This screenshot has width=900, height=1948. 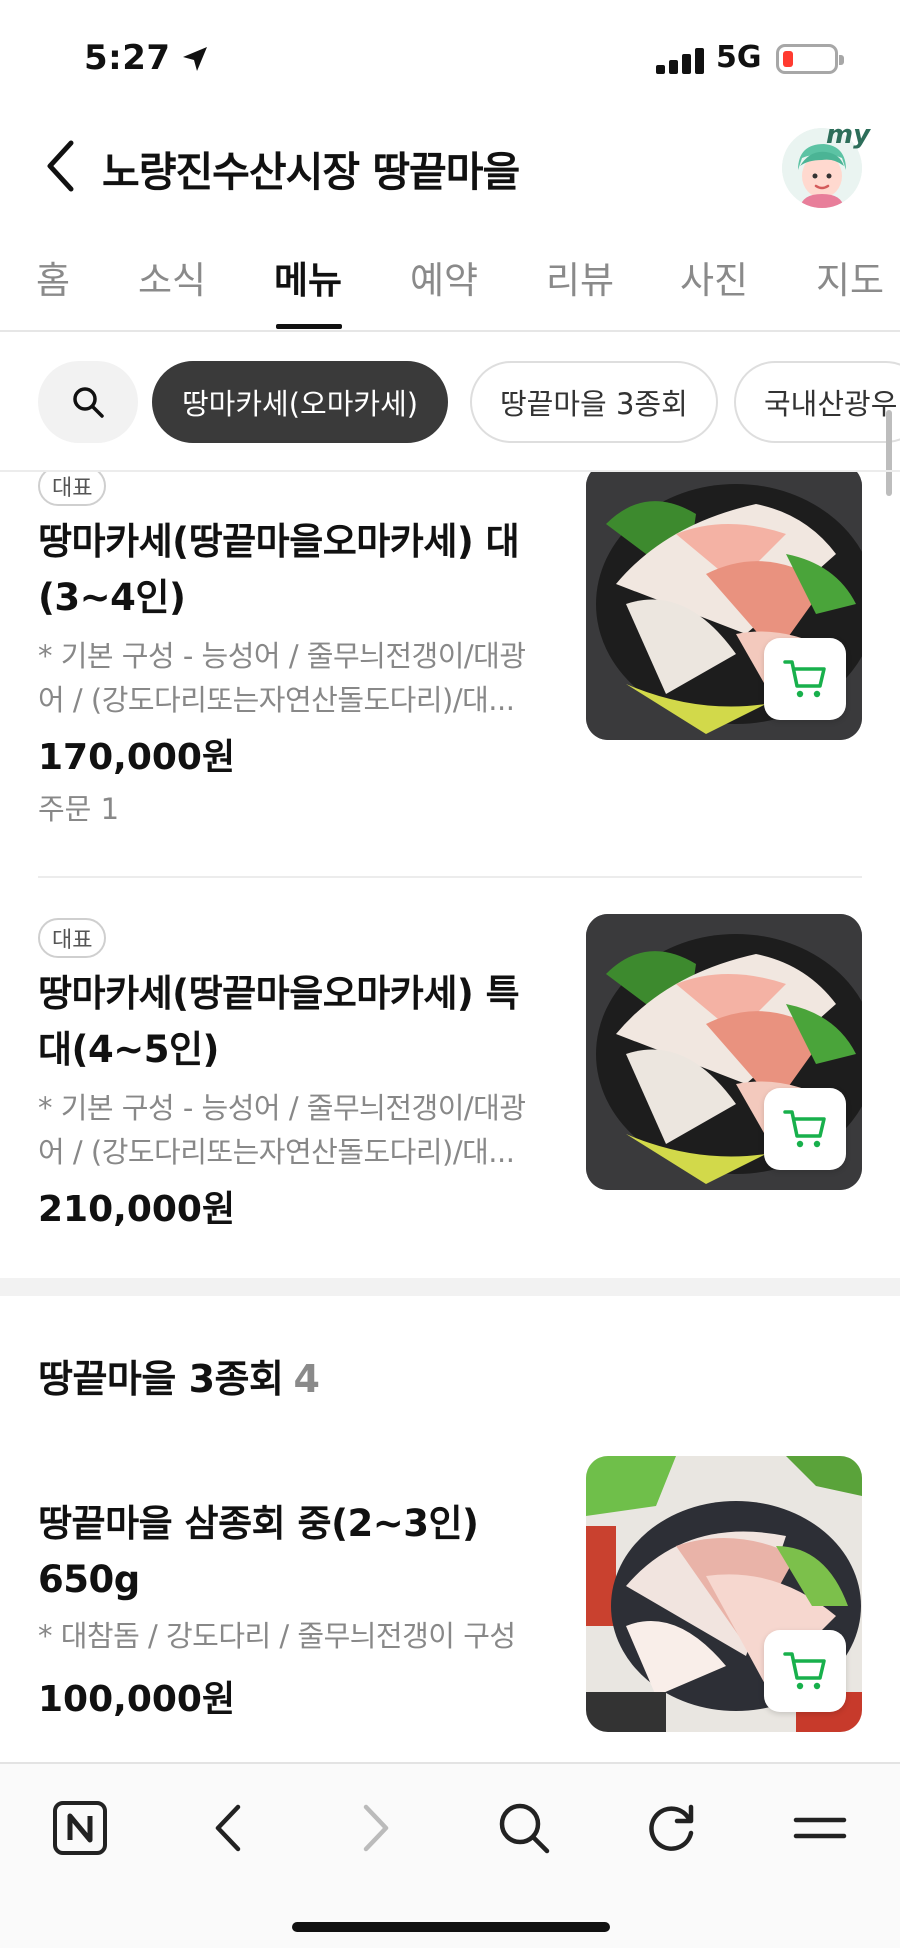 I want to click on browser-back-button, so click(x=228, y=1828).